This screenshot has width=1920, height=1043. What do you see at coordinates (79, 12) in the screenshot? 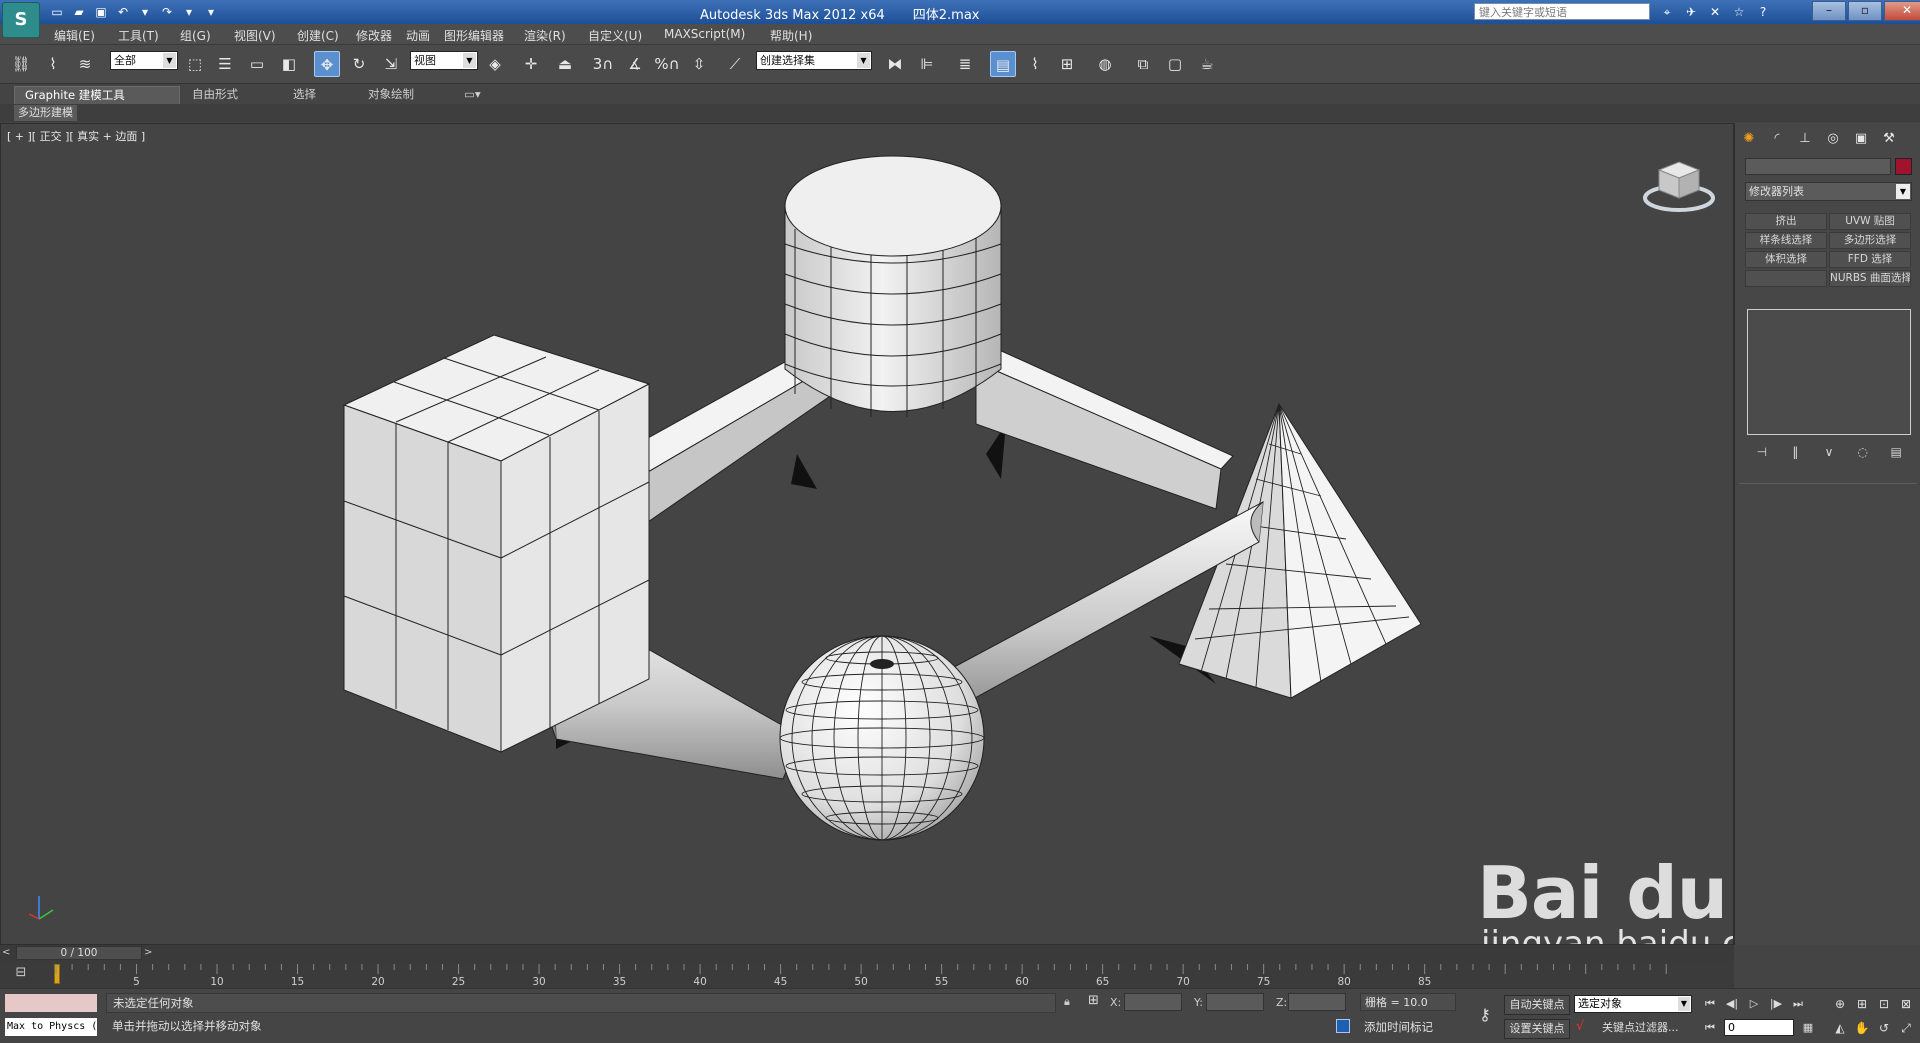
I see `open-file-icon: ▰` at bounding box center [79, 12].